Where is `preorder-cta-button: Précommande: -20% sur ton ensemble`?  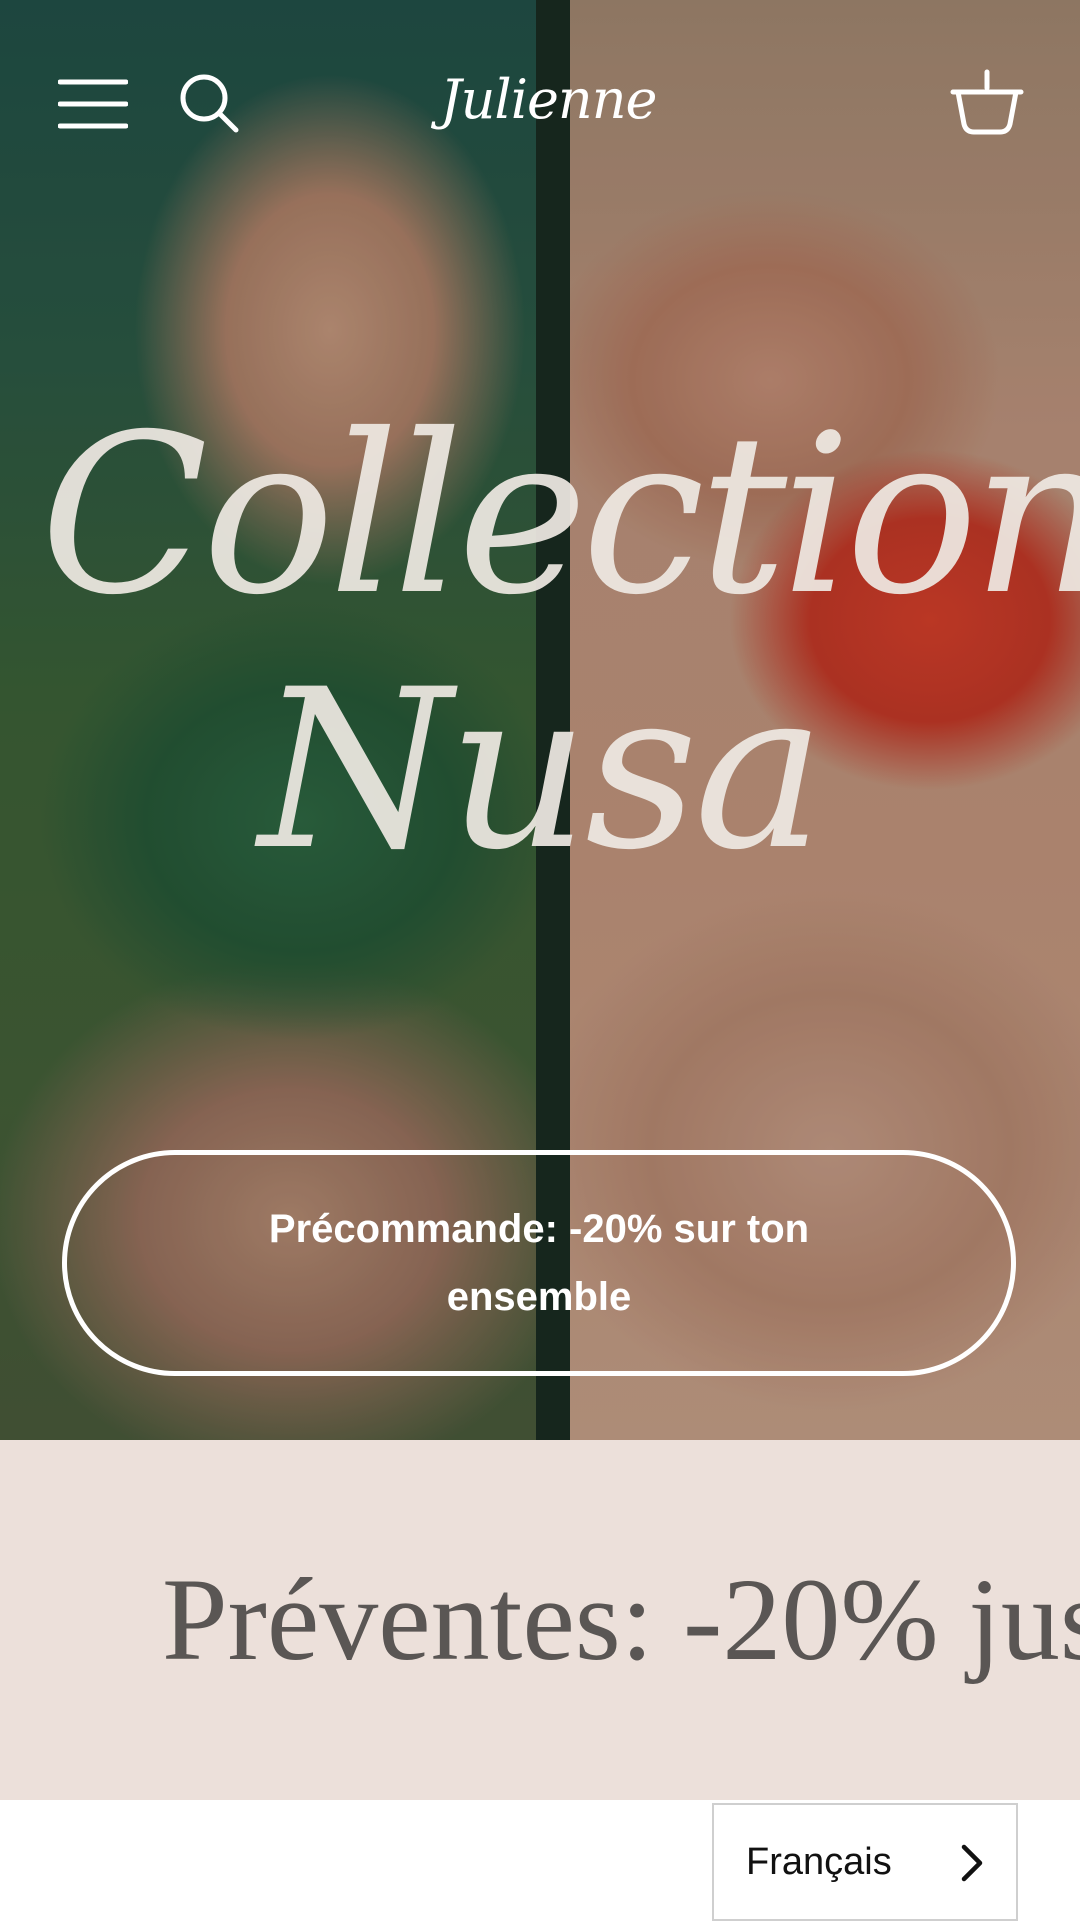
preorder-cta-button: Précommande: -20% sur ton ensemble is located at coordinates (539, 1263).